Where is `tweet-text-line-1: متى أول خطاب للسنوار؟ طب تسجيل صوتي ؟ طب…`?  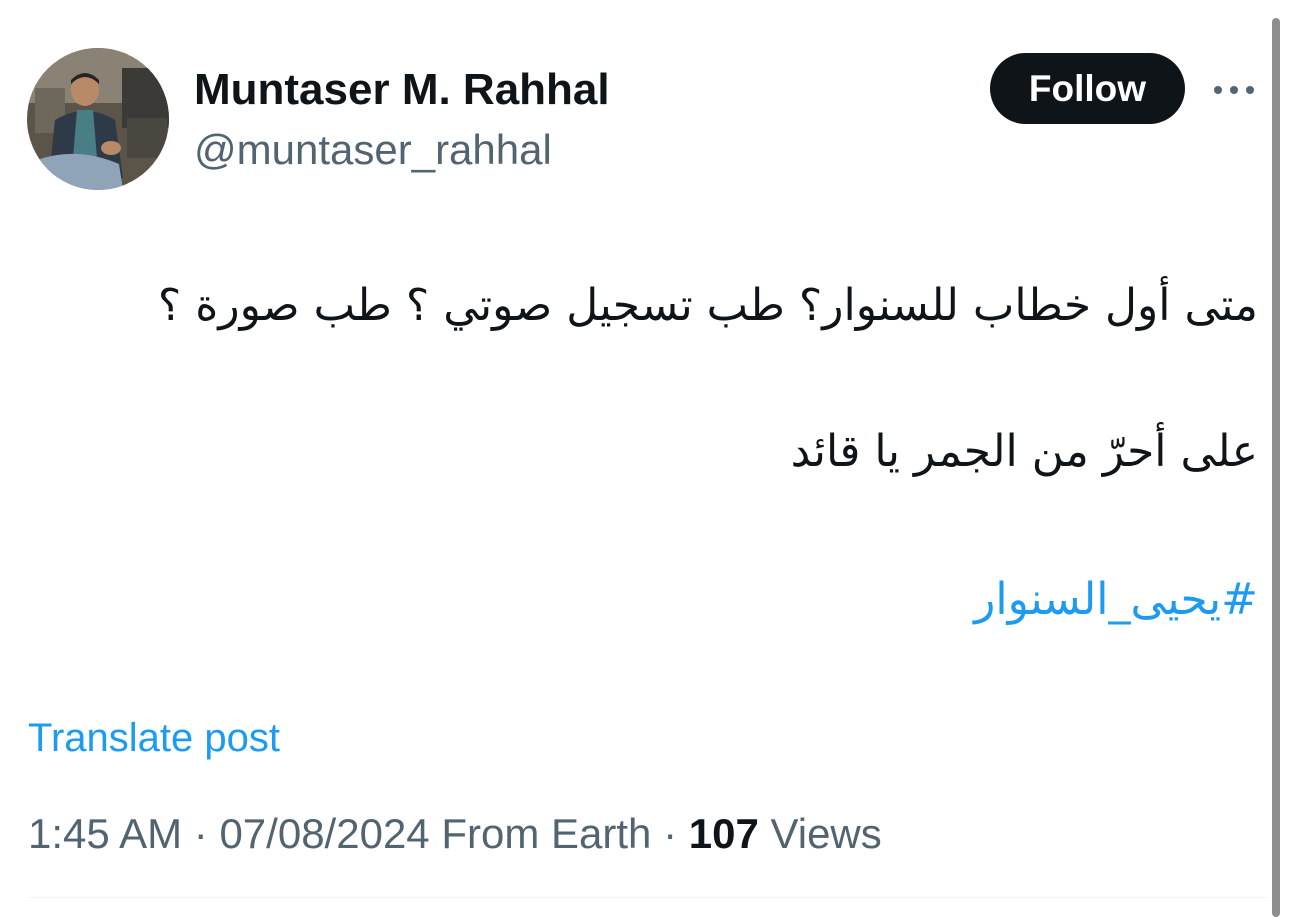 tweet-text-line-1: متى أول خطاب للسنوار؟ طب تسجيل صوتي ؟ طب… is located at coordinates (707, 305).